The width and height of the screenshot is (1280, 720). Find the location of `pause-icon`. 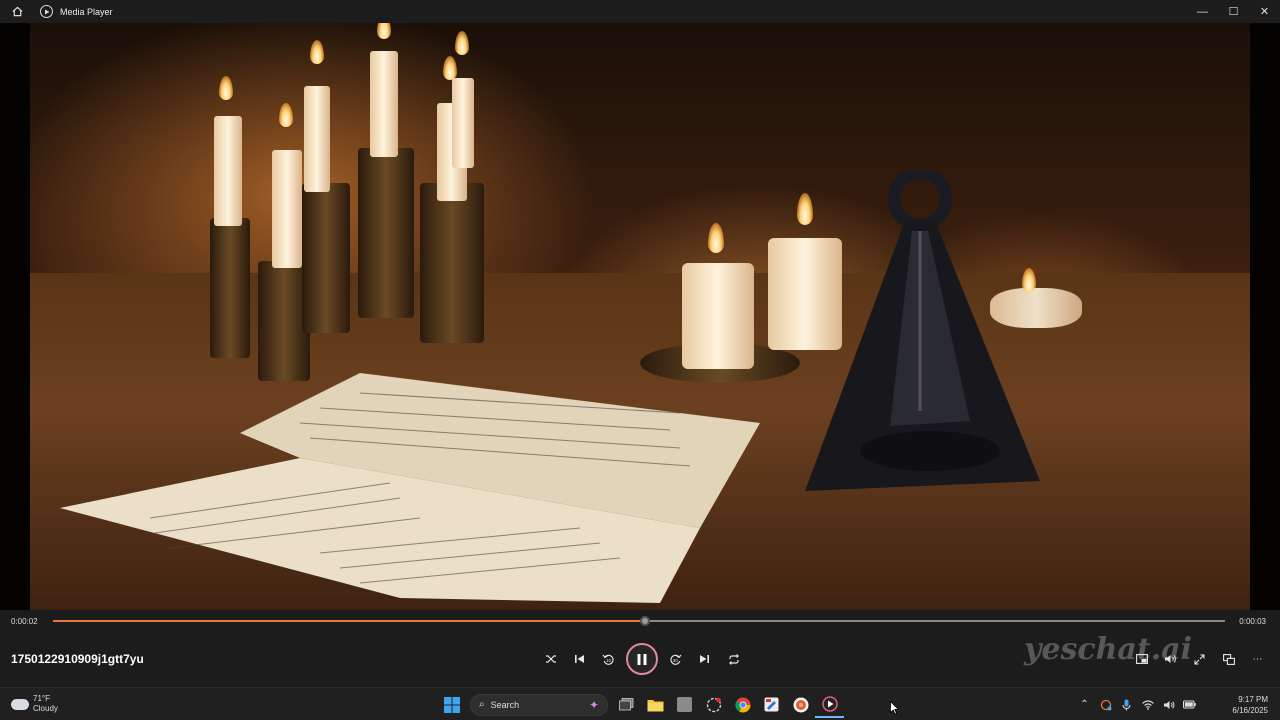

pause-icon is located at coordinates (642, 659).